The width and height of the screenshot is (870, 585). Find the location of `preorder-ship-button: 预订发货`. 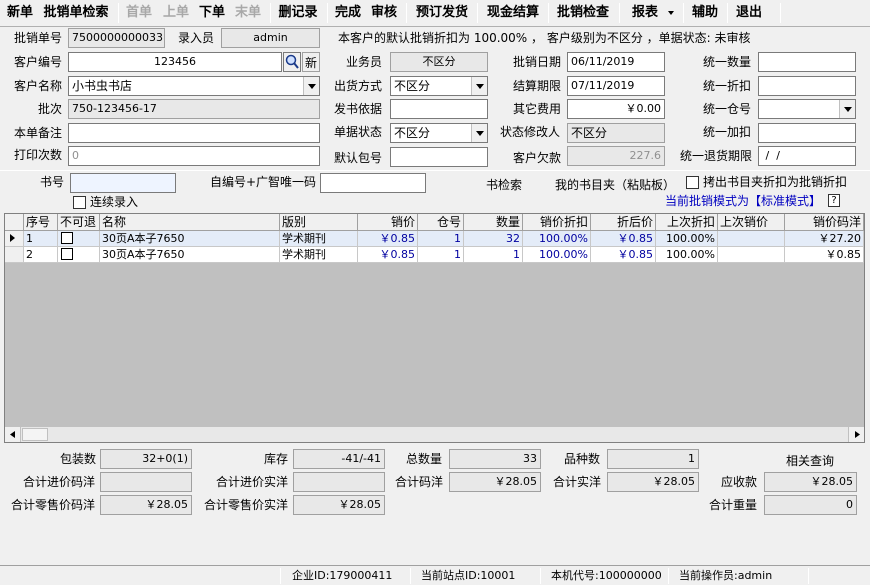

preorder-ship-button: 预订发货 is located at coordinates (442, 13).